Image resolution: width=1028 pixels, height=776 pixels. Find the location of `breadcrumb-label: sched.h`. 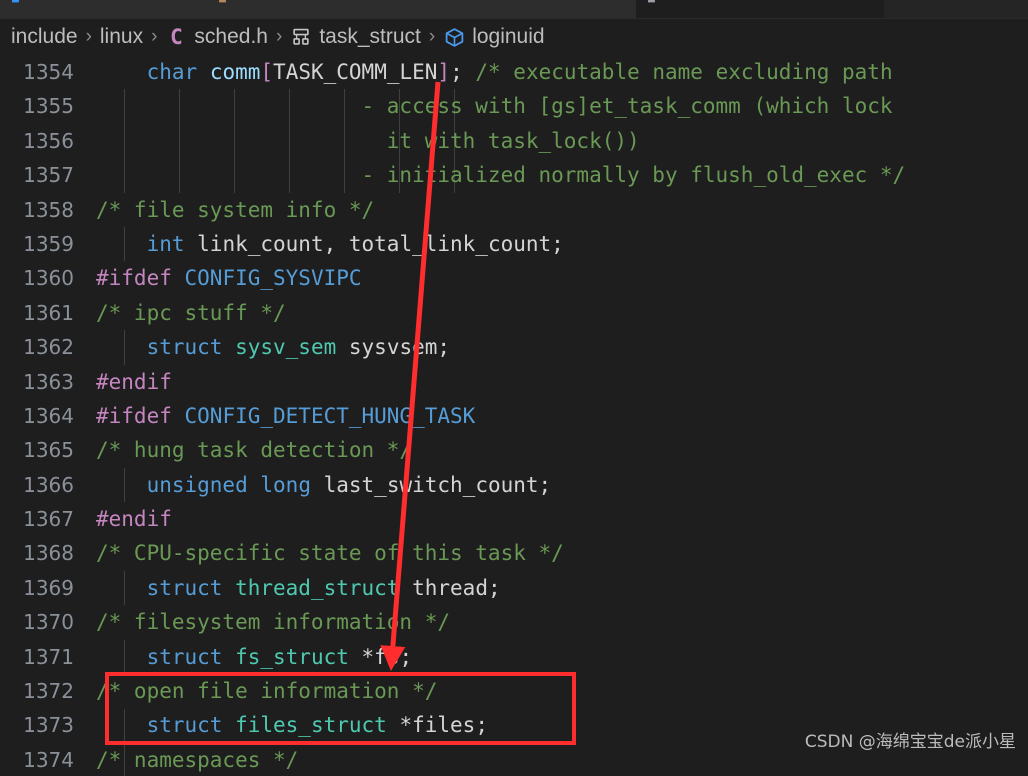

breadcrumb-label: sched.h is located at coordinates (231, 36).